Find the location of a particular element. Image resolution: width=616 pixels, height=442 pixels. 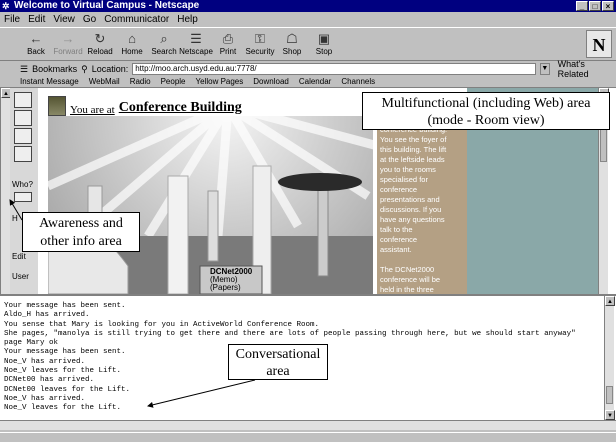

toolbar-search-button: ⌕ Search is located at coordinates (164, 44).